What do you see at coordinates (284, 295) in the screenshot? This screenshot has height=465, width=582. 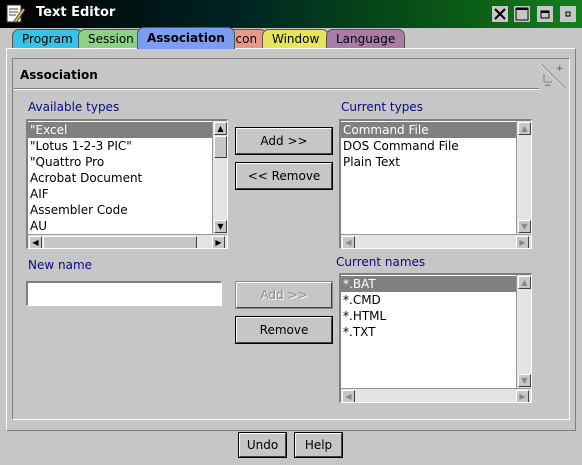 I see `add-name-button: Add >>` at bounding box center [284, 295].